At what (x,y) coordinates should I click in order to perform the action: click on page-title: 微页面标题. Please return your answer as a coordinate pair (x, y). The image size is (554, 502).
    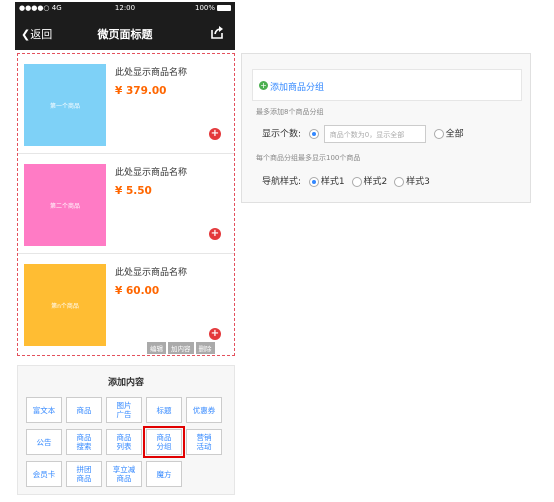
    Looking at the image, I should click on (125, 34).